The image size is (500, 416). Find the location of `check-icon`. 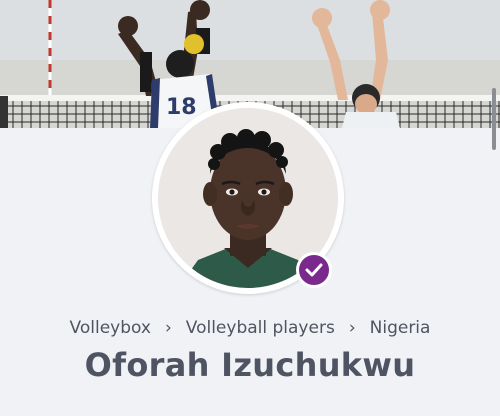

check-icon is located at coordinates (314, 270).